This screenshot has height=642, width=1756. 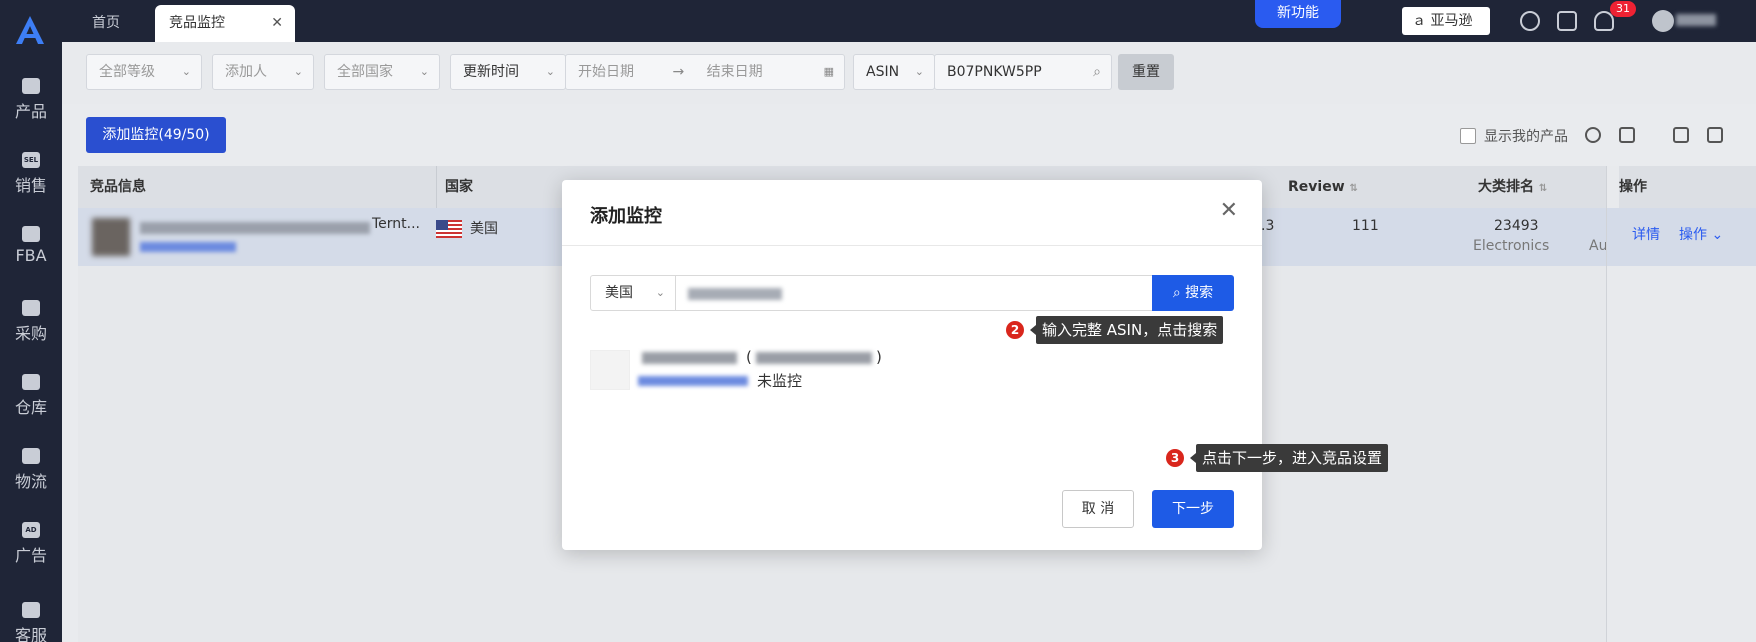 What do you see at coordinates (1567, 21) in the screenshot?
I see `bug-icon` at bounding box center [1567, 21].